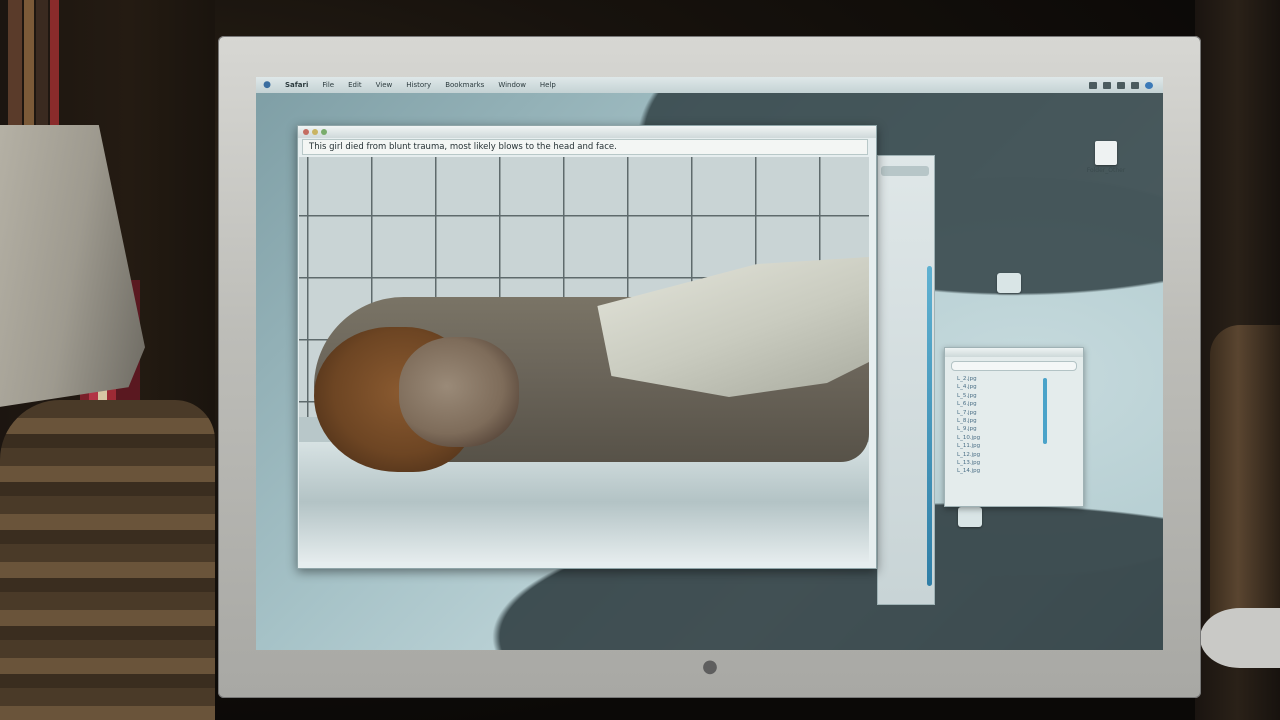 This screenshot has width=1280, height=720. I want to click on menu-help: Help, so click(548, 85).